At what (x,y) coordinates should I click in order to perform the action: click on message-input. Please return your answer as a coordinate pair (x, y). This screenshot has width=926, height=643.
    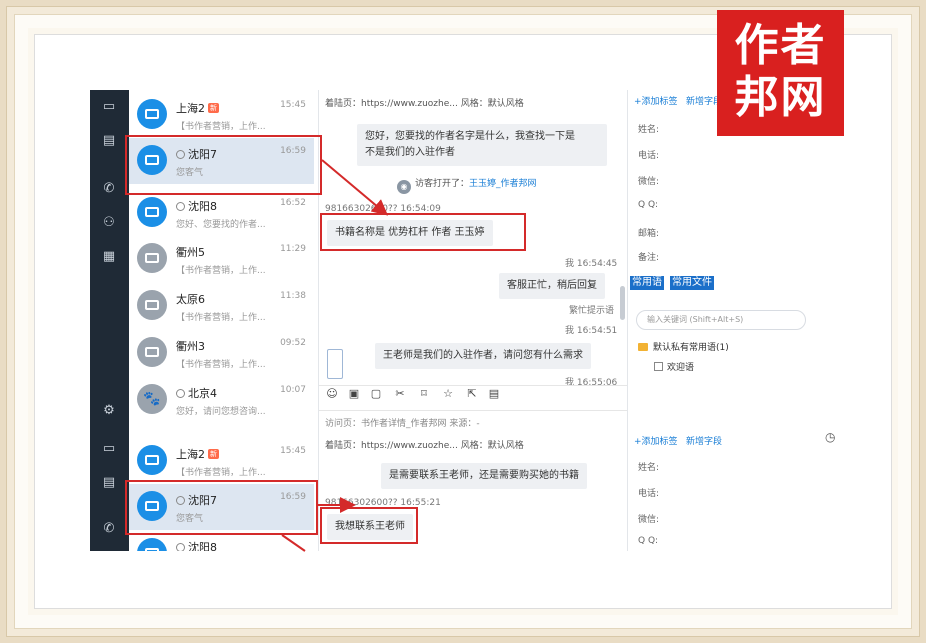
    Looking at the image, I should click on (335, 364).